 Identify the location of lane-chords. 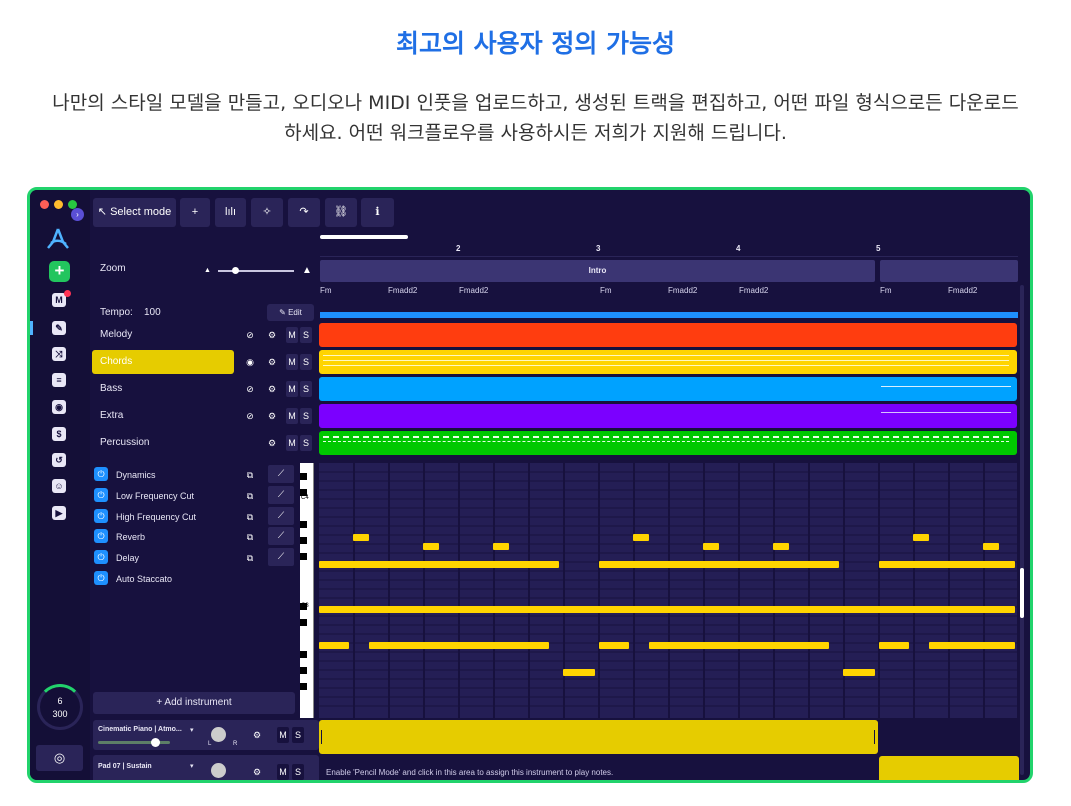
(668, 362).